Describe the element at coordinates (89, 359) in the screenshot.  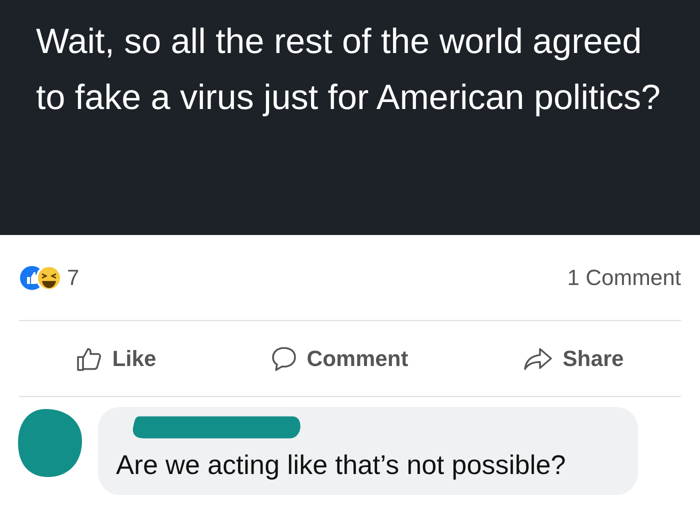
I see `thumbs-up-icon` at that location.